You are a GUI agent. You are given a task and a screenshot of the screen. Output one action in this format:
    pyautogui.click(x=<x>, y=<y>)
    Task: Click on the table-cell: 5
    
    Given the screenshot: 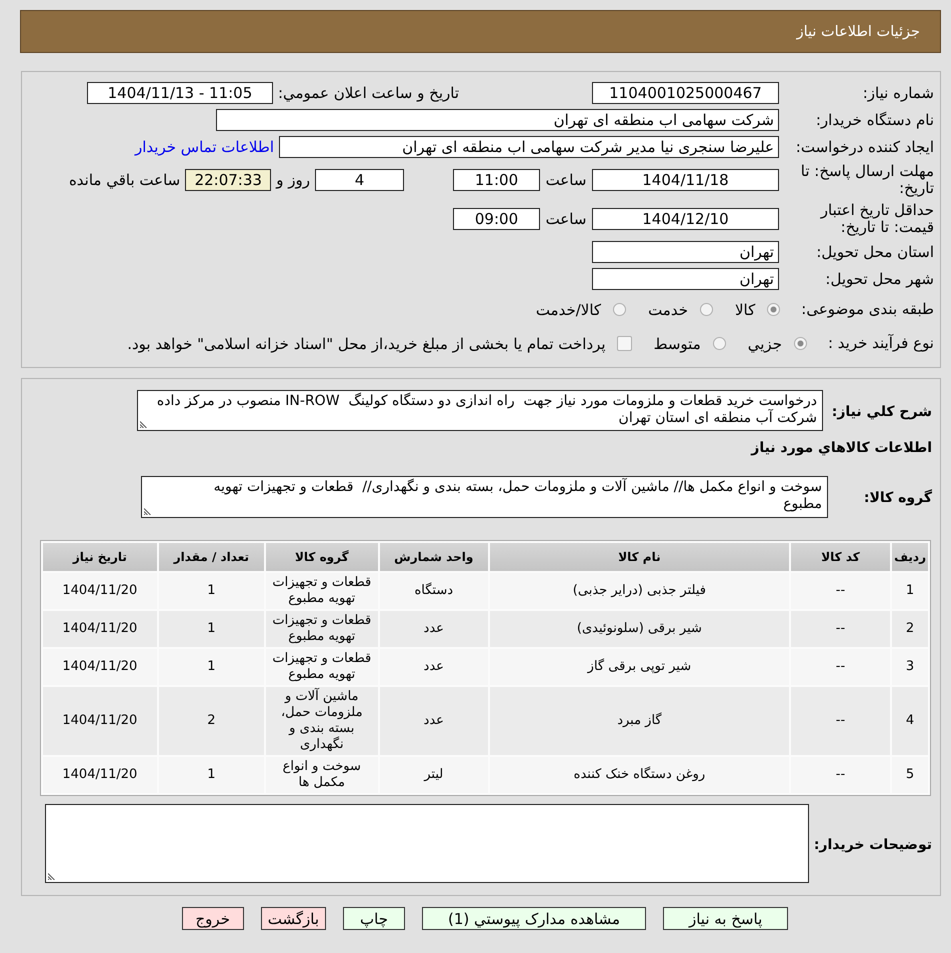 What is the action you would take?
    pyautogui.click(x=910, y=775)
    